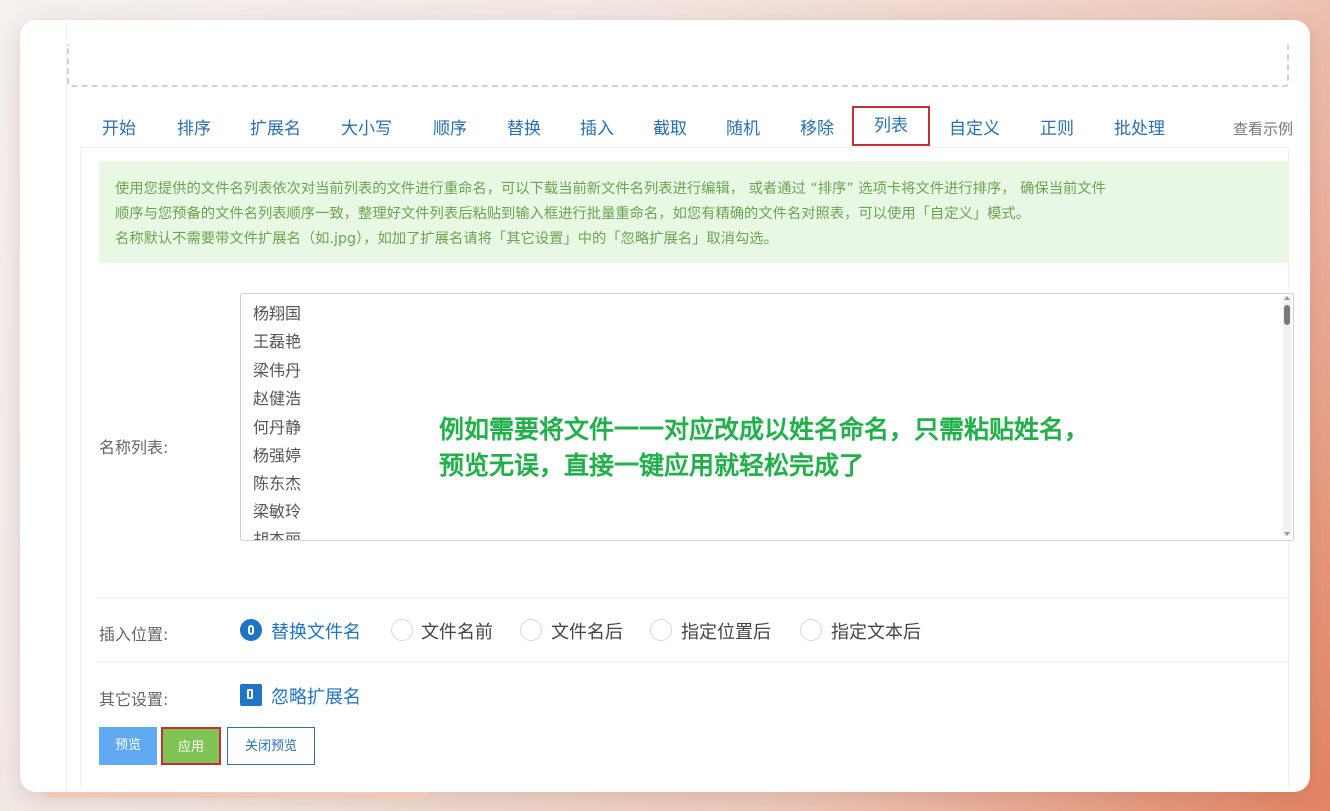  Describe the element at coordinates (119, 129) in the screenshot. I see `tab-start: 开始` at that location.